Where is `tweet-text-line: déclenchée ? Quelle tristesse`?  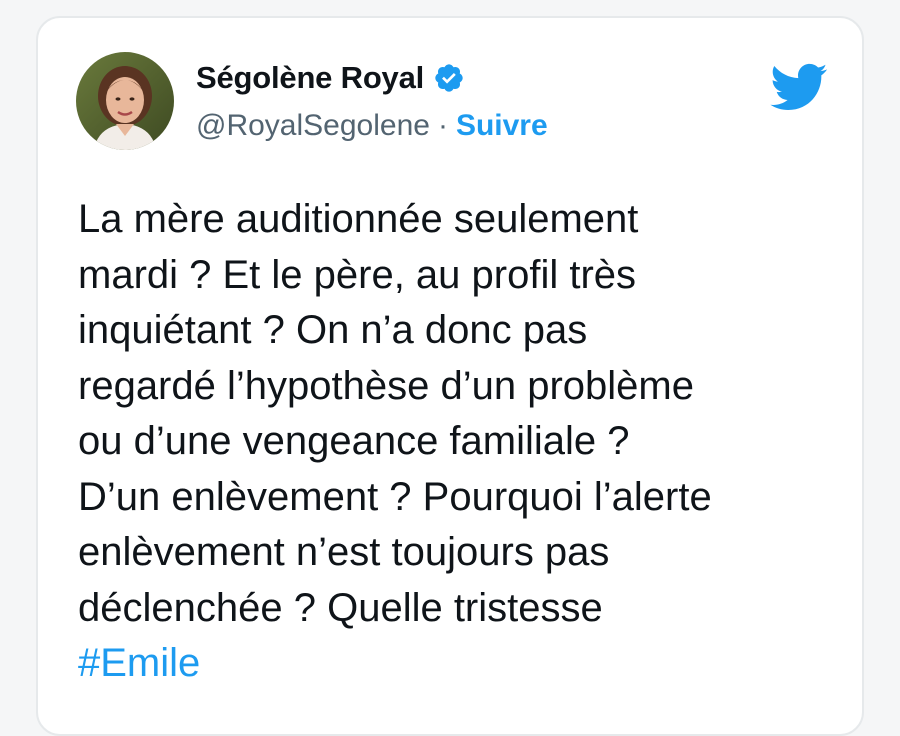
tweet-text-line: déclenchée ? Quelle tristesse is located at coordinates (340, 607).